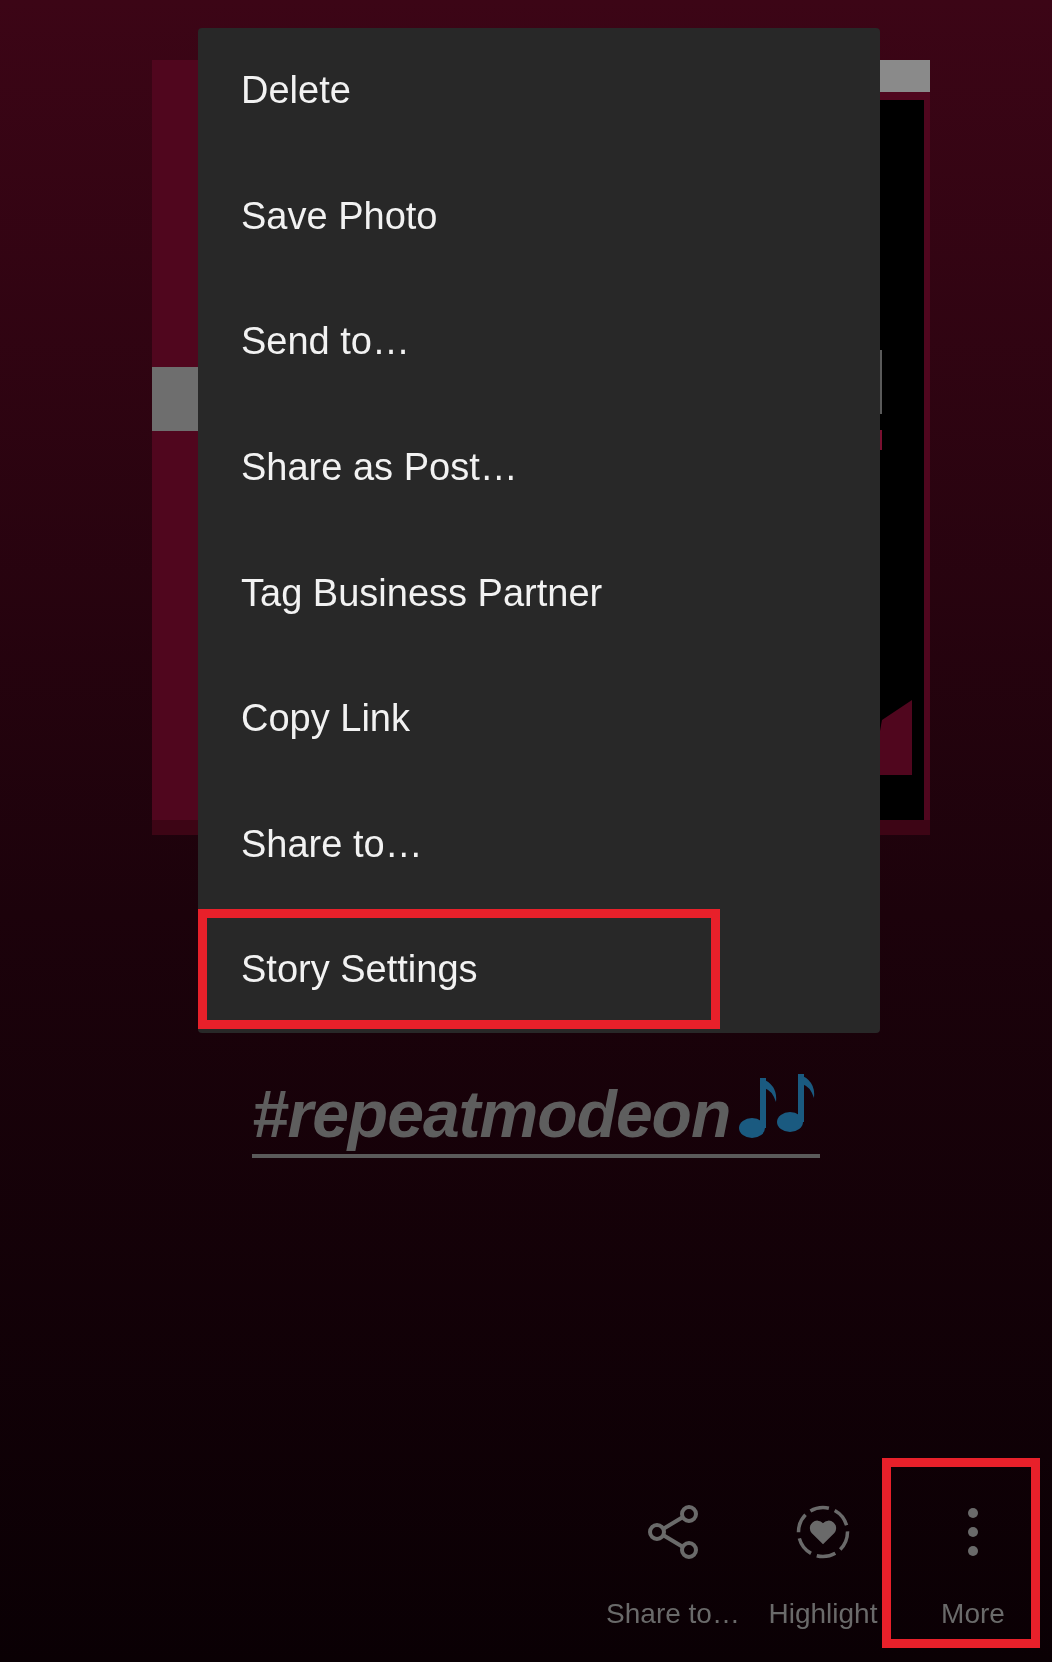 This screenshot has height=1662, width=1052. Describe the element at coordinates (539, 91) in the screenshot. I see `menu-item: Delete` at that location.